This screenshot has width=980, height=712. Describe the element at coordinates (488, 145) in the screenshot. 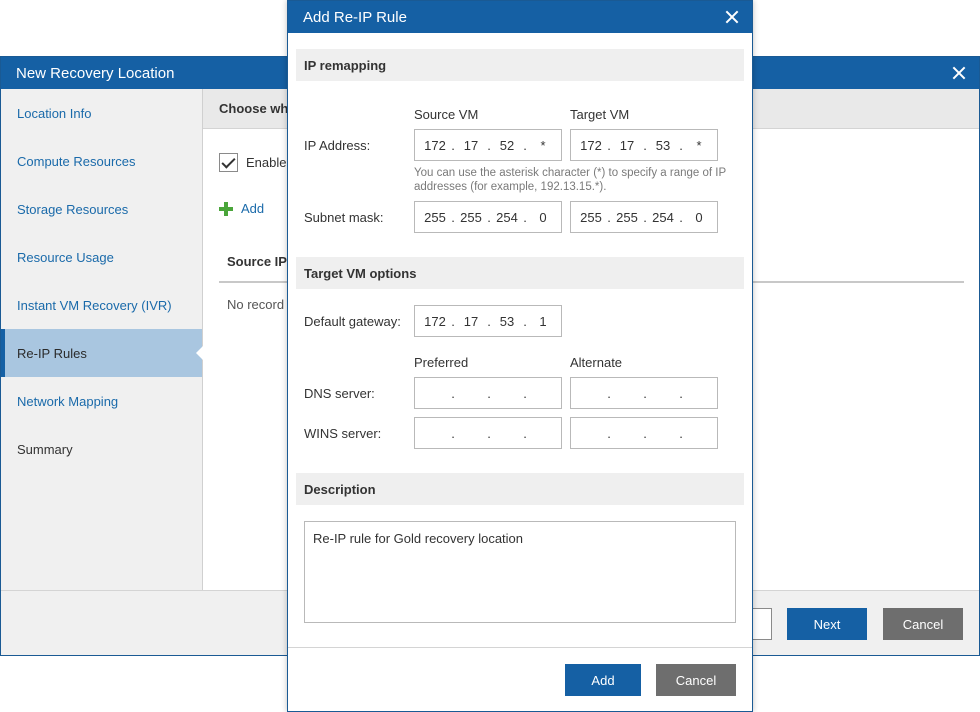

I see `source-ip-input: 172. 17. 52. *` at that location.